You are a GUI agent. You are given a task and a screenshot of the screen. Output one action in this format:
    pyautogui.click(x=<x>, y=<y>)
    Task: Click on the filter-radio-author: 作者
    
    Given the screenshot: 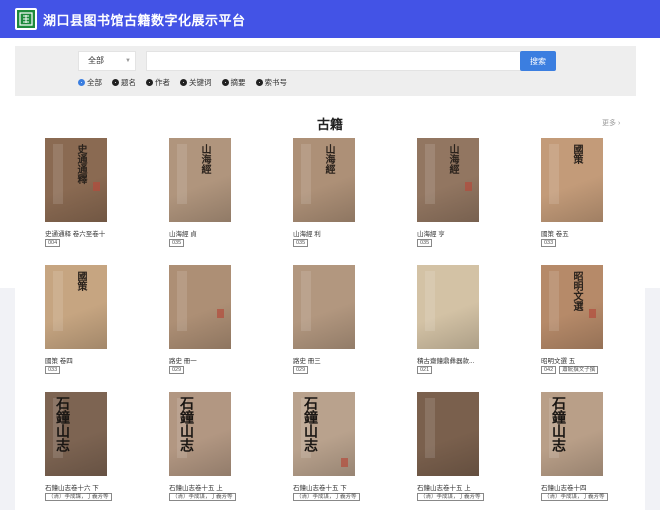 What is the action you would take?
    pyautogui.click(x=158, y=82)
    